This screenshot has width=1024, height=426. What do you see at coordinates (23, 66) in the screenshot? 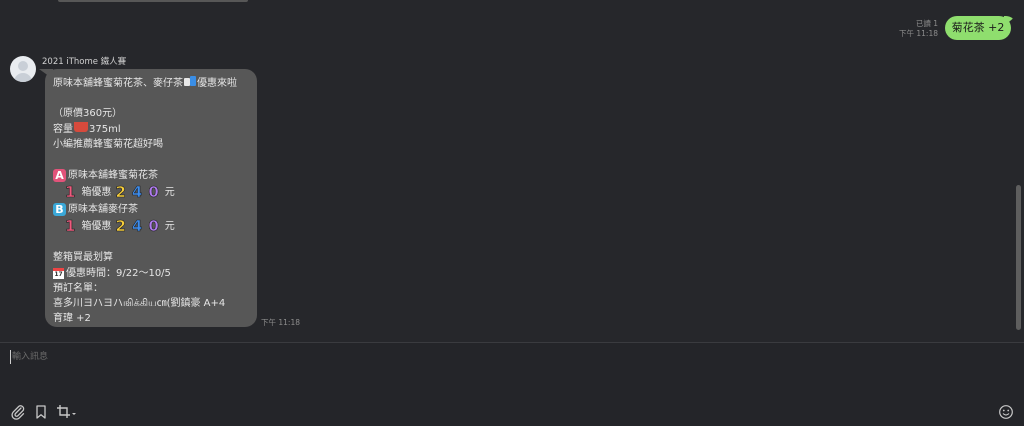
I see `avatar-head-shape` at bounding box center [23, 66].